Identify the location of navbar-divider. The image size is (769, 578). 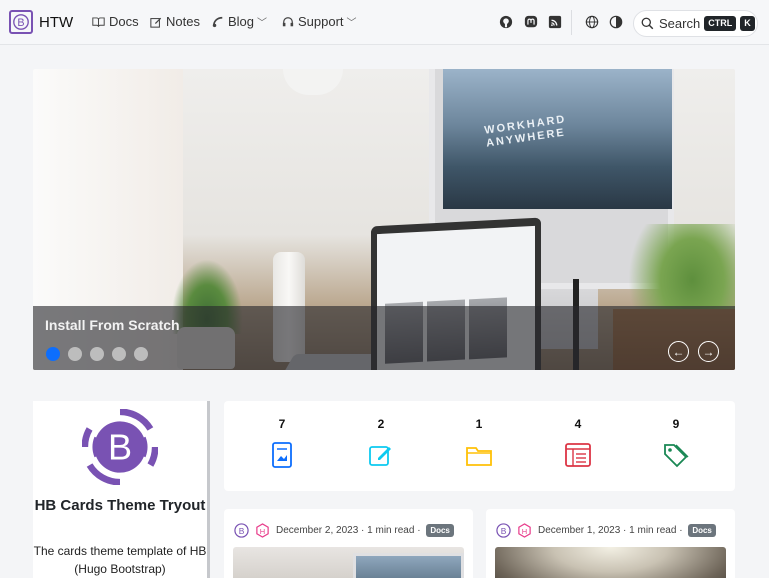
(571, 22).